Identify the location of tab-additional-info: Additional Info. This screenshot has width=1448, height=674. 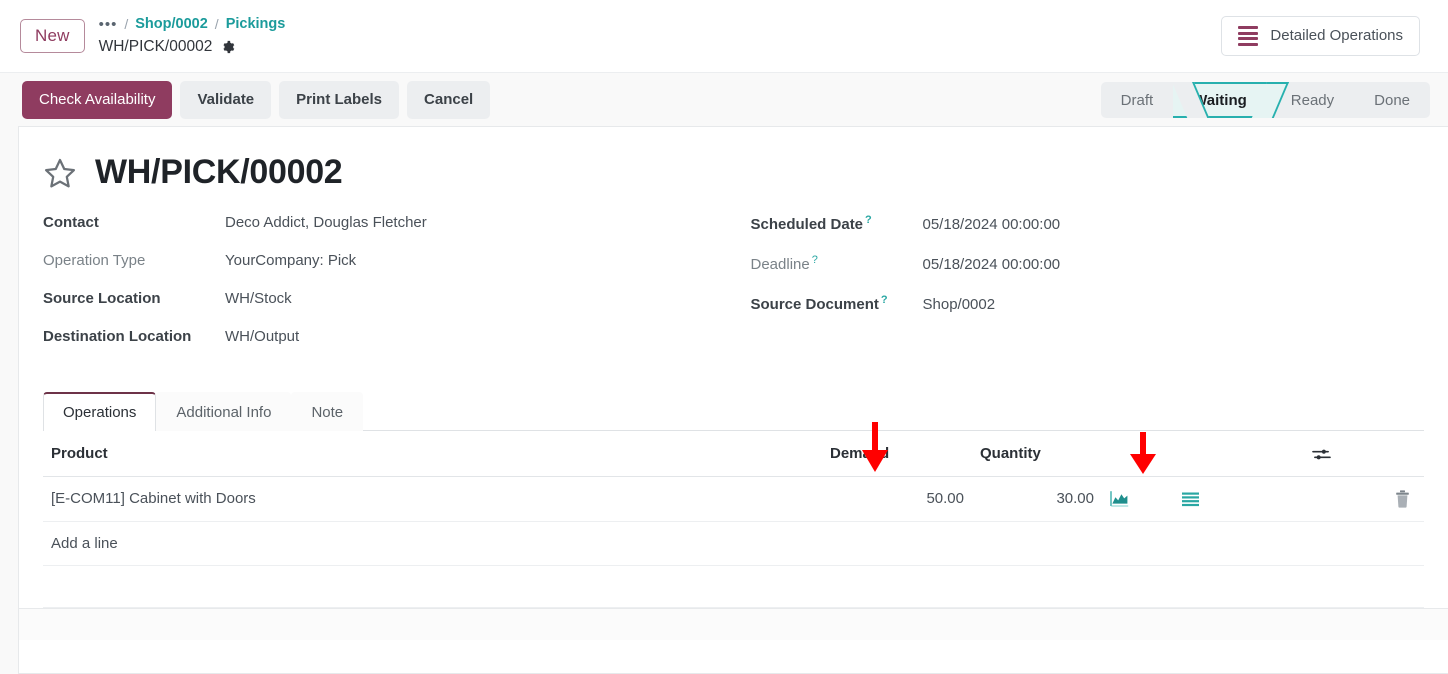
(224, 411).